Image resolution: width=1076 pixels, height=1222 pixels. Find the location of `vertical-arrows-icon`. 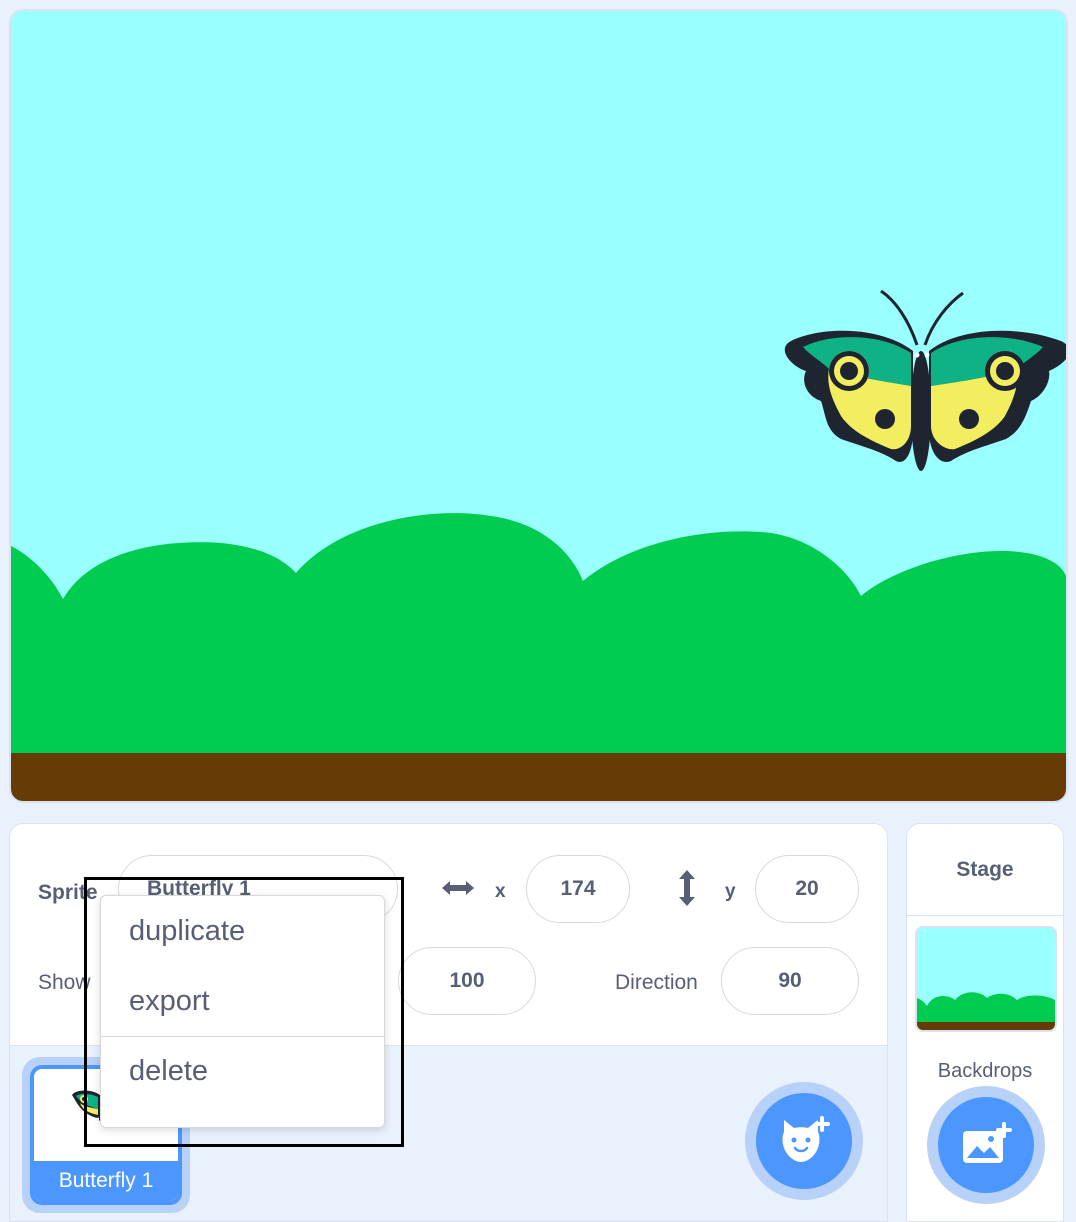

vertical-arrows-icon is located at coordinates (687, 888).